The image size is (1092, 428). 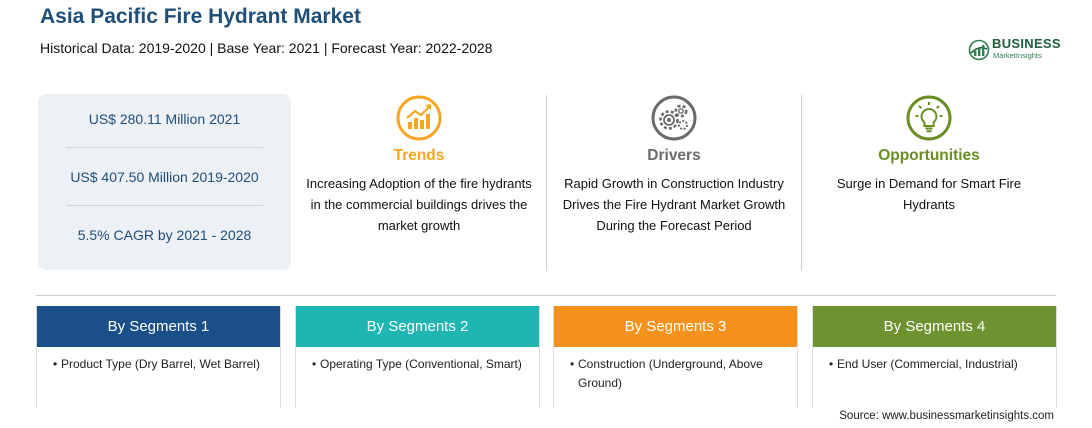 What do you see at coordinates (158, 326) in the screenshot?
I see `segment-title: By Segments 1` at bounding box center [158, 326].